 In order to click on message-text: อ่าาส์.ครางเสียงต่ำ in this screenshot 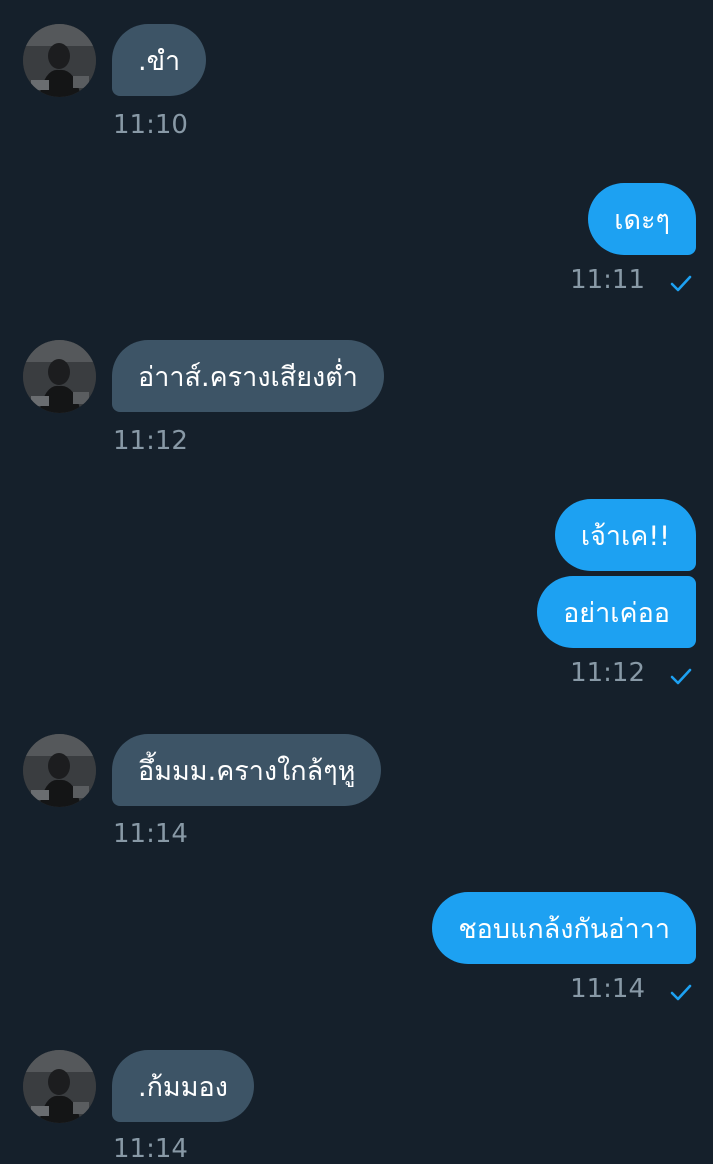, I will do `click(248, 377)`.